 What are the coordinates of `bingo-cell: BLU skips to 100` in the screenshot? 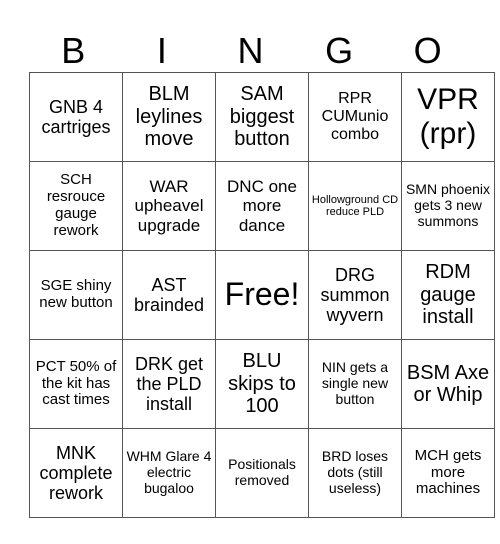 It's located at (262, 384).